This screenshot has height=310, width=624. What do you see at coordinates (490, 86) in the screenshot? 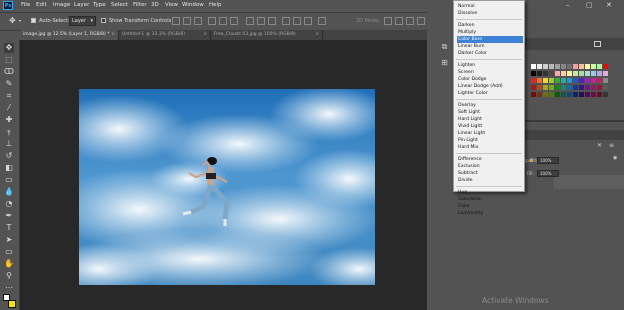
I see `blend-mode-option: Linear Dodge (Add)` at bounding box center [490, 86].